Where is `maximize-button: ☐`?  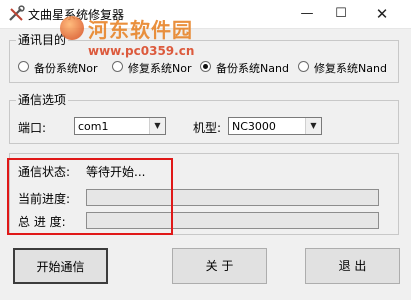 maximize-button: ☐ is located at coordinates (341, 14).